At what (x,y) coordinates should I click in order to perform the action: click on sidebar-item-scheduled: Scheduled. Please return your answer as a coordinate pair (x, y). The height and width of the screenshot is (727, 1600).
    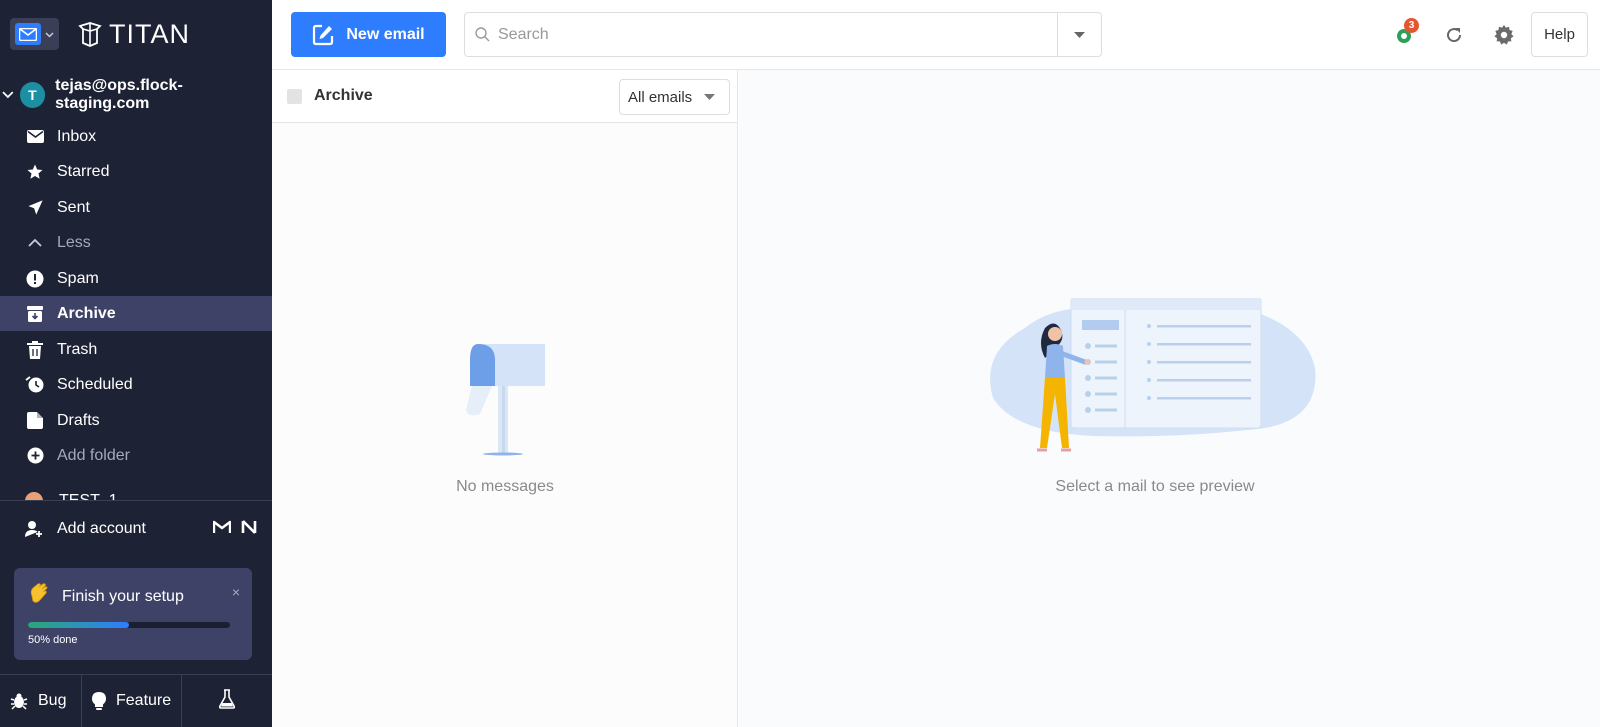
    Looking at the image, I should click on (136, 384).